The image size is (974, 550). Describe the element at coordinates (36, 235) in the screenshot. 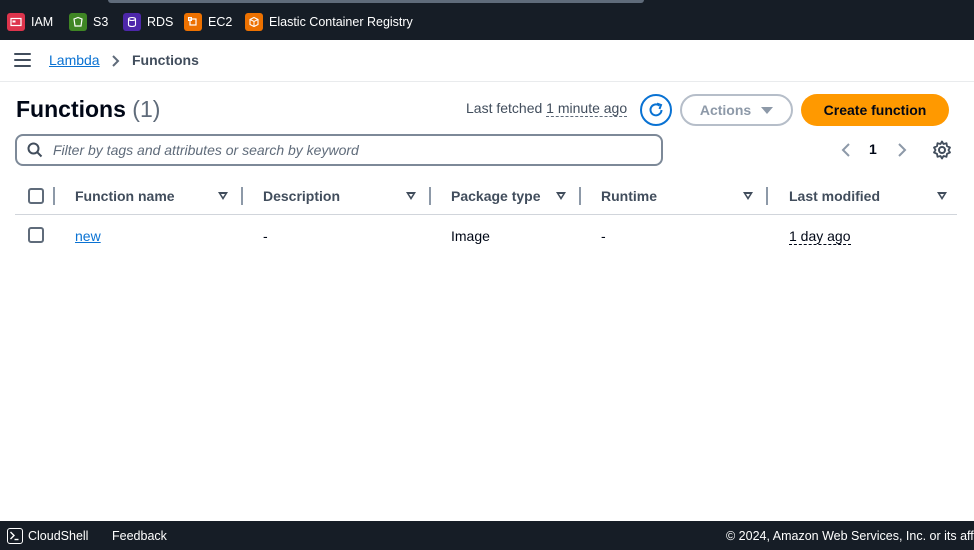

I see `row-select-checkbox` at that location.